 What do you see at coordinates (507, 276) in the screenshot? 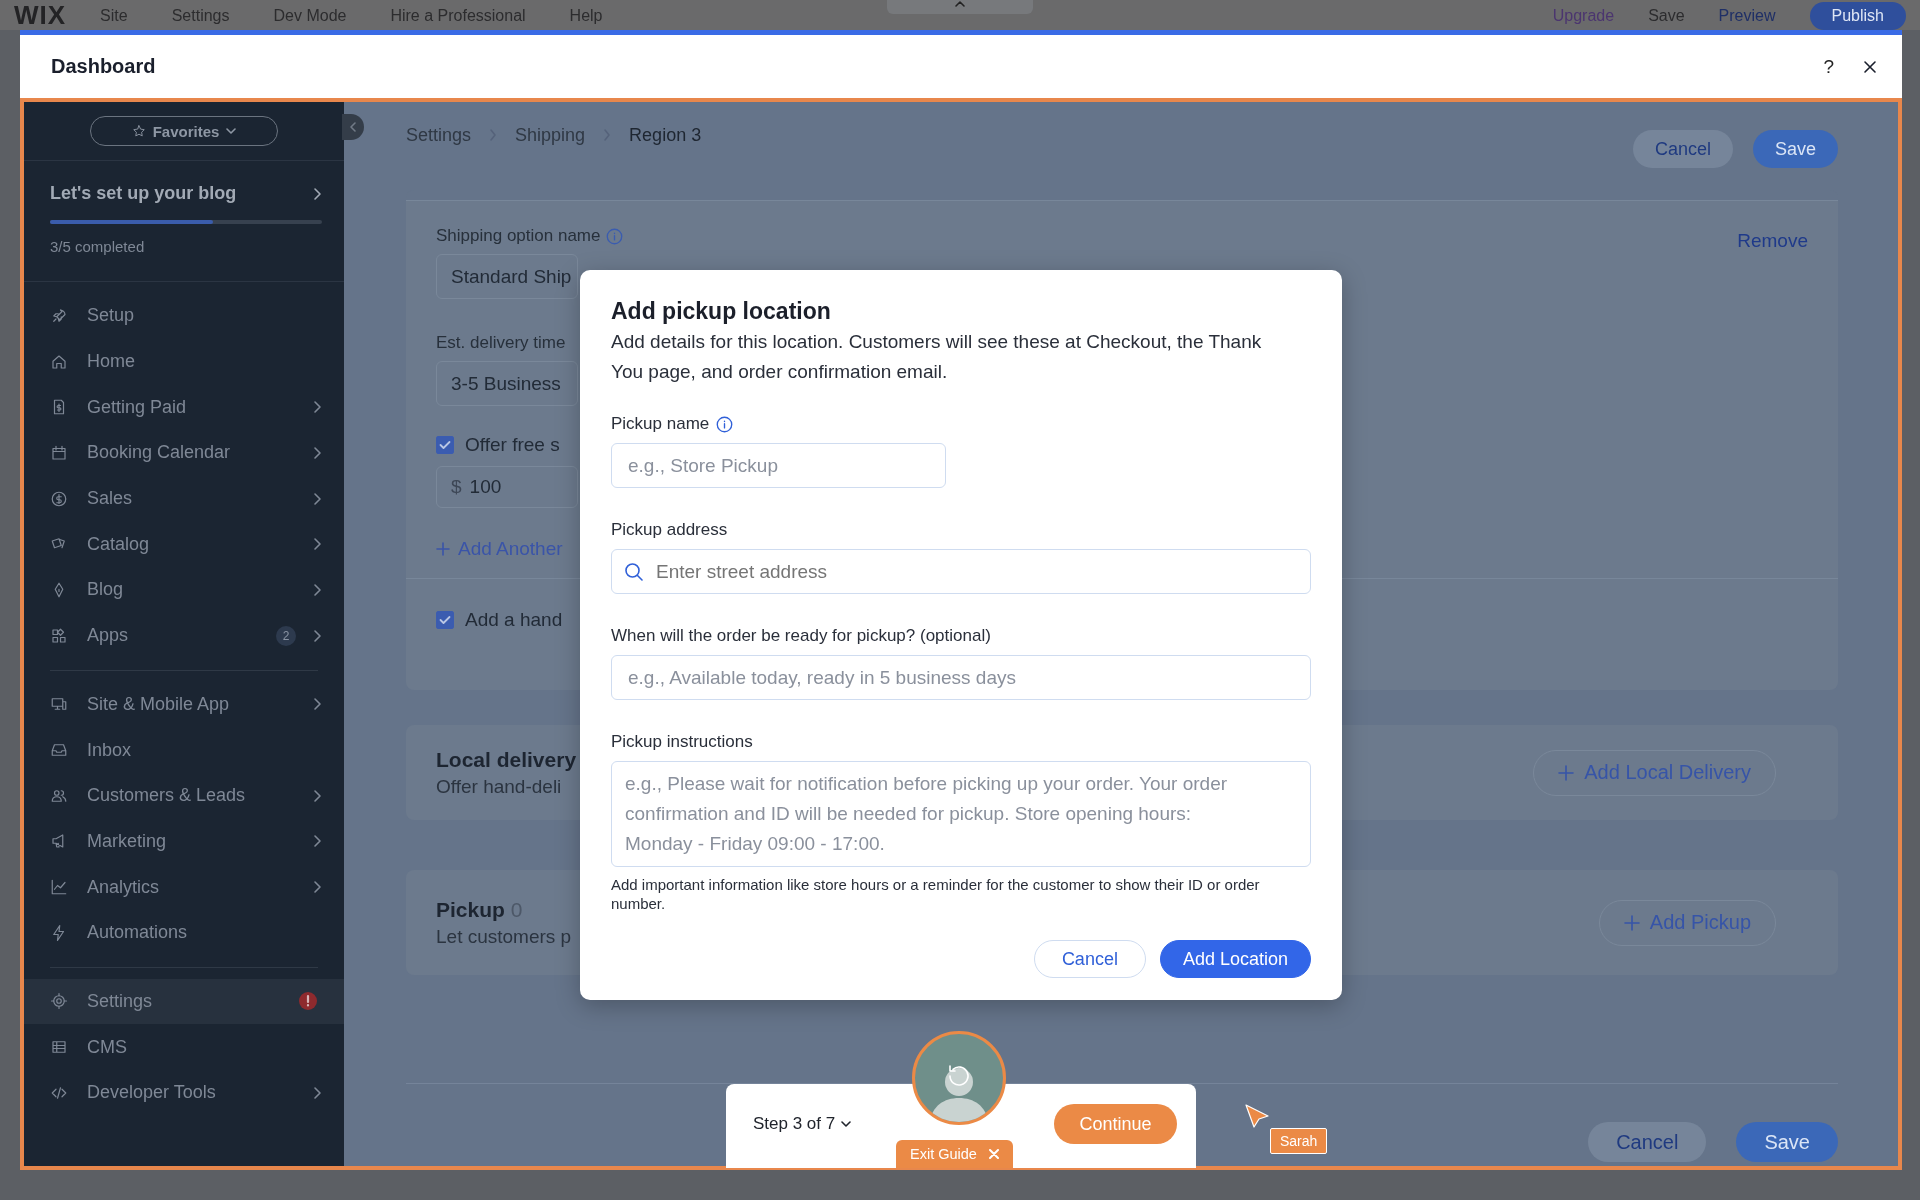
I see `text-field: Standard Ship` at bounding box center [507, 276].